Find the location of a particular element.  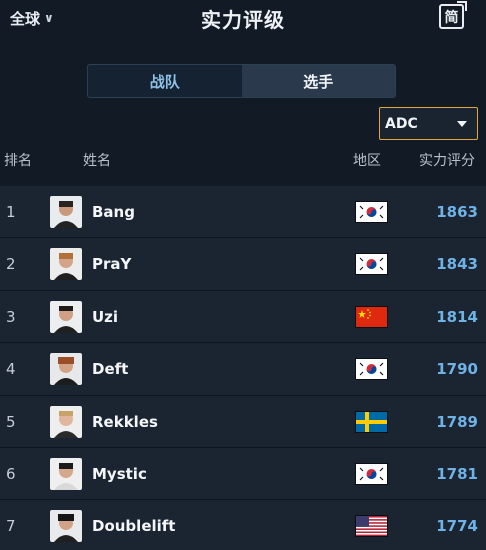

rank-number: 2 is located at coordinates (11, 264).